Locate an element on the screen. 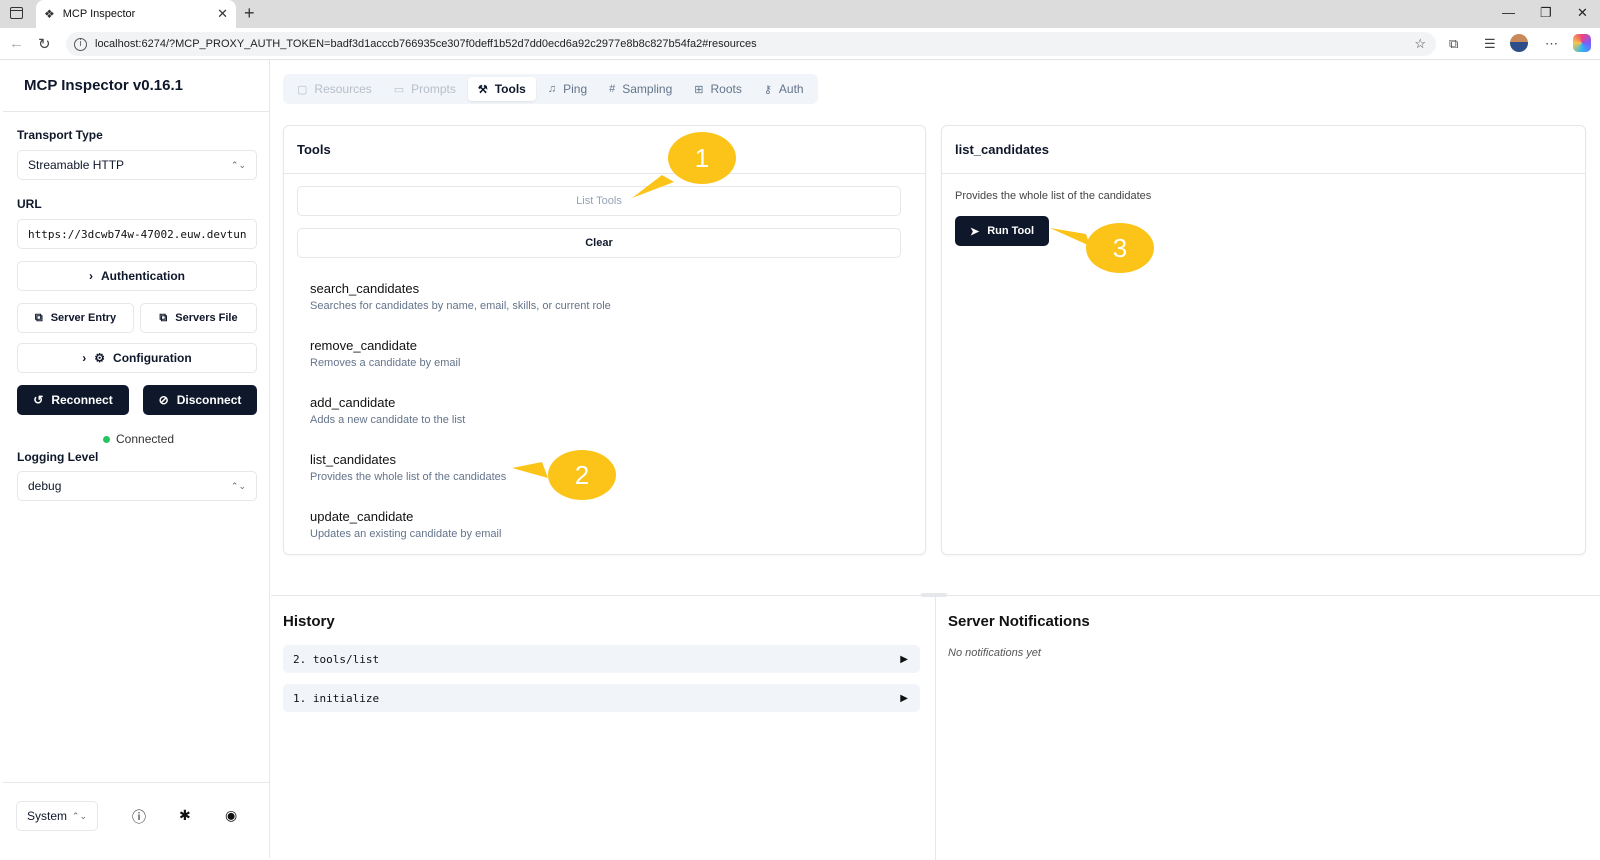 Image resolution: width=1600 pixels, height=860 pixels. close-window-icon: ✕ is located at coordinates (1582, 13).